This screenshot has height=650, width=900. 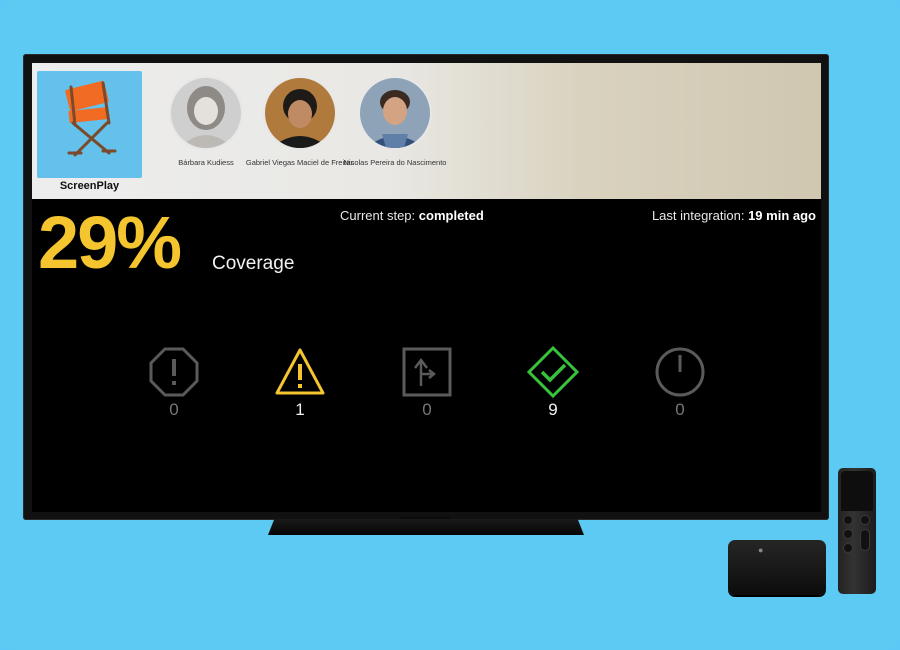 What do you see at coordinates (427, 372) in the screenshot?
I see `analyzer-branch-icon` at bounding box center [427, 372].